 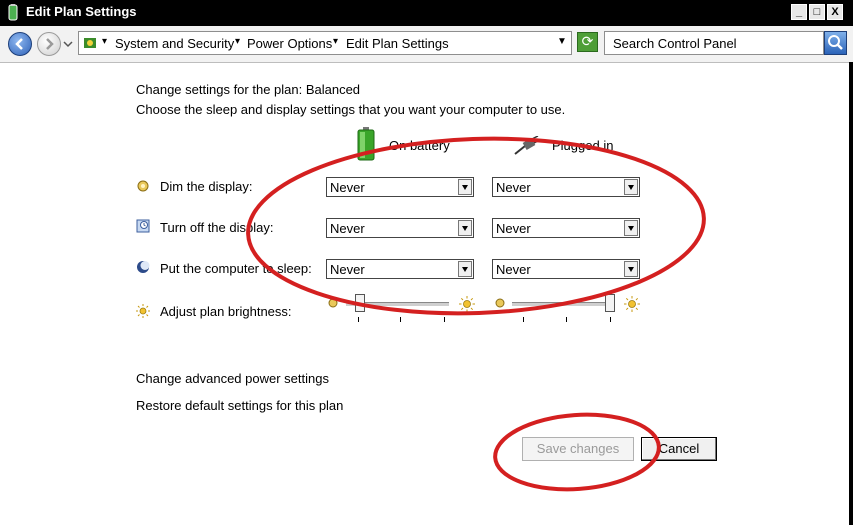 I want to click on row-label-dim-display: Dim the display:, so click(x=206, y=186).